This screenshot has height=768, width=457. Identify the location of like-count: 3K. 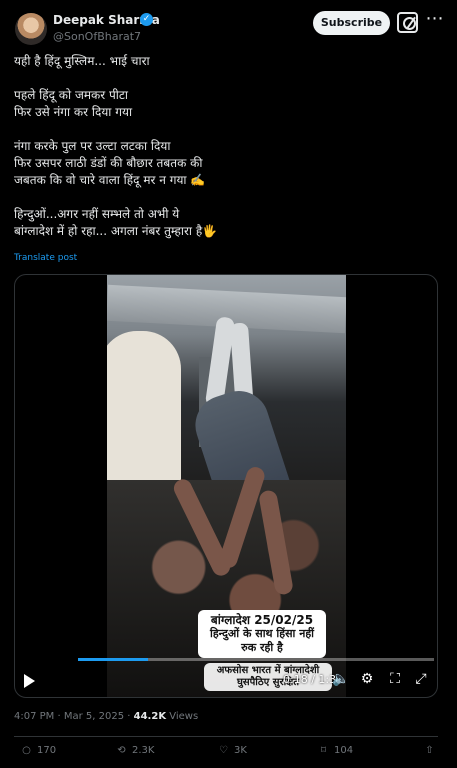
(240, 750).